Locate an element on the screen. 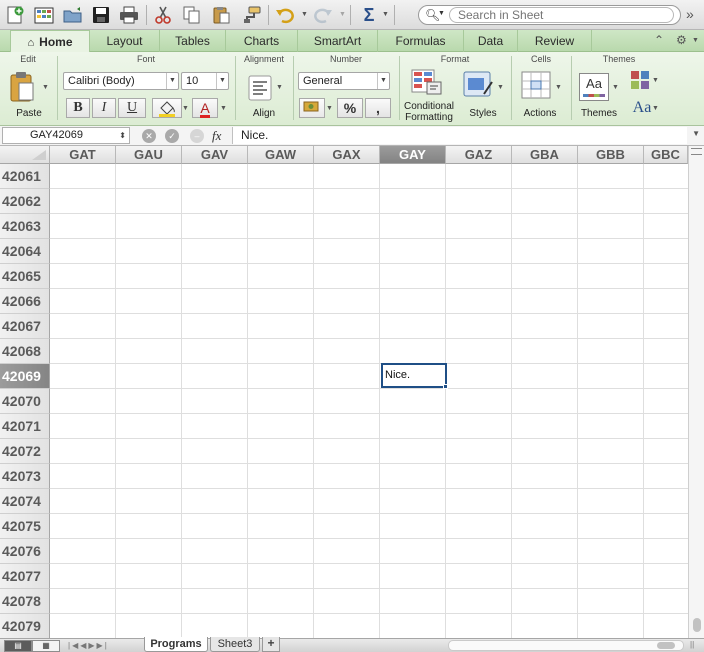 This screenshot has width=704, height=652. comma-button: , is located at coordinates (378, 108).